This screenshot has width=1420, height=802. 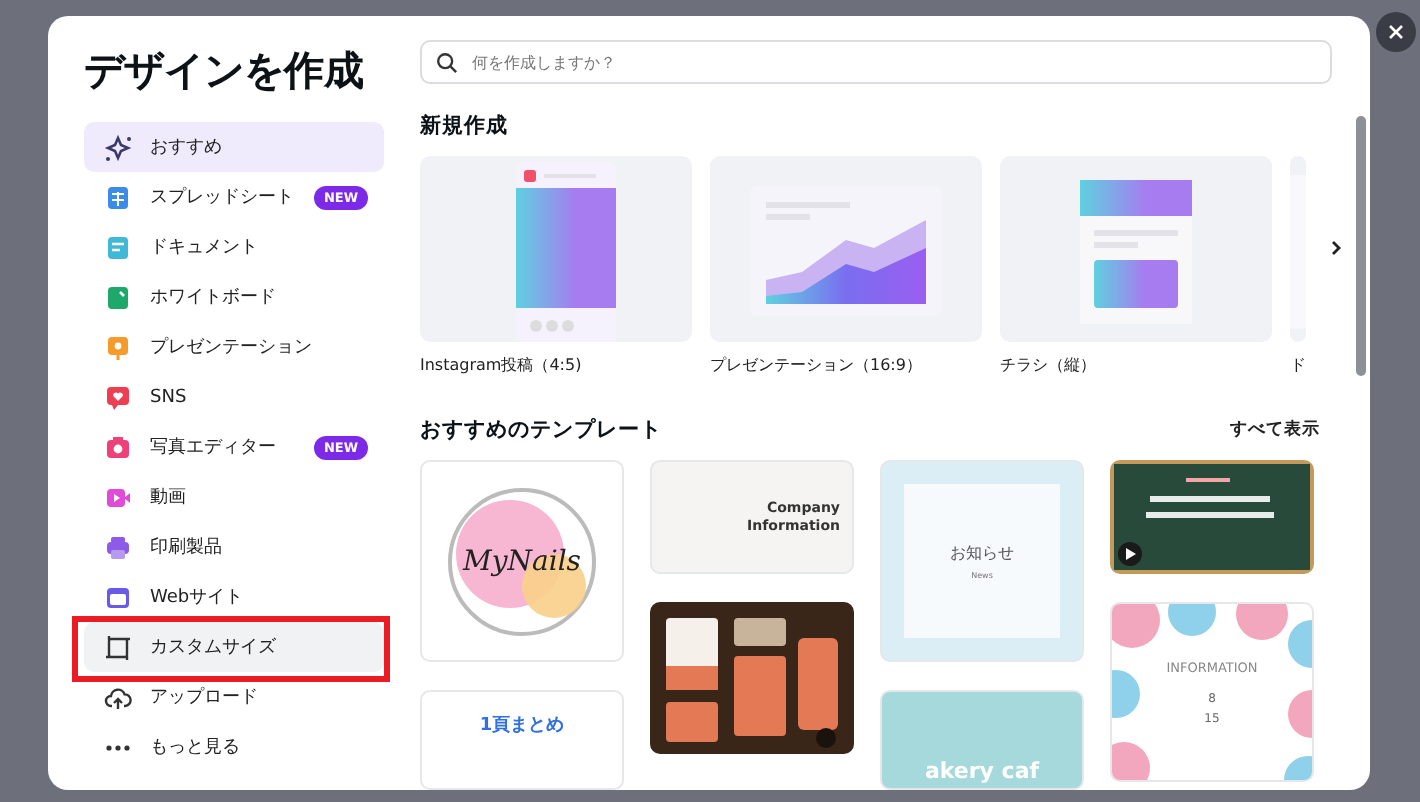 What do you see at coordinates (1298, 365) in the screenshot?
I see `card-label: ド` at bounding box center [1298, 365].